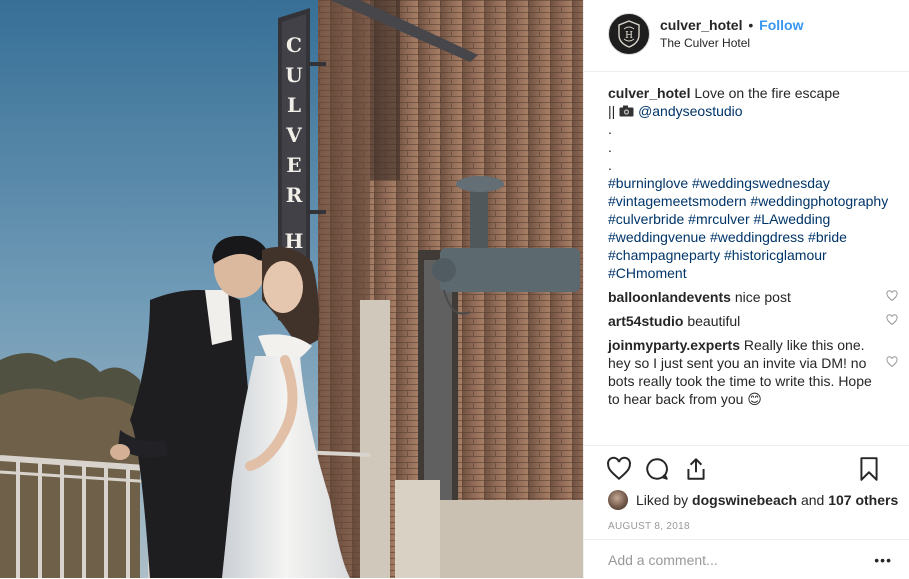  I want to click on camera-icon, so click(628, 111).